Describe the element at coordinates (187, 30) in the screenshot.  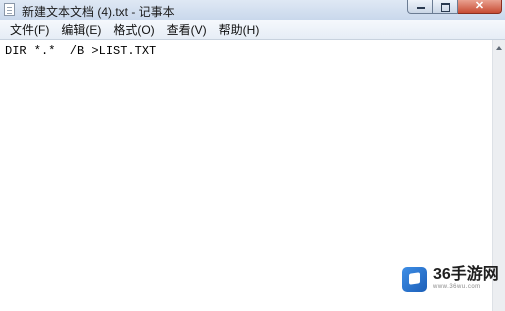
I see `menu-view: 查看(V)` at that location.